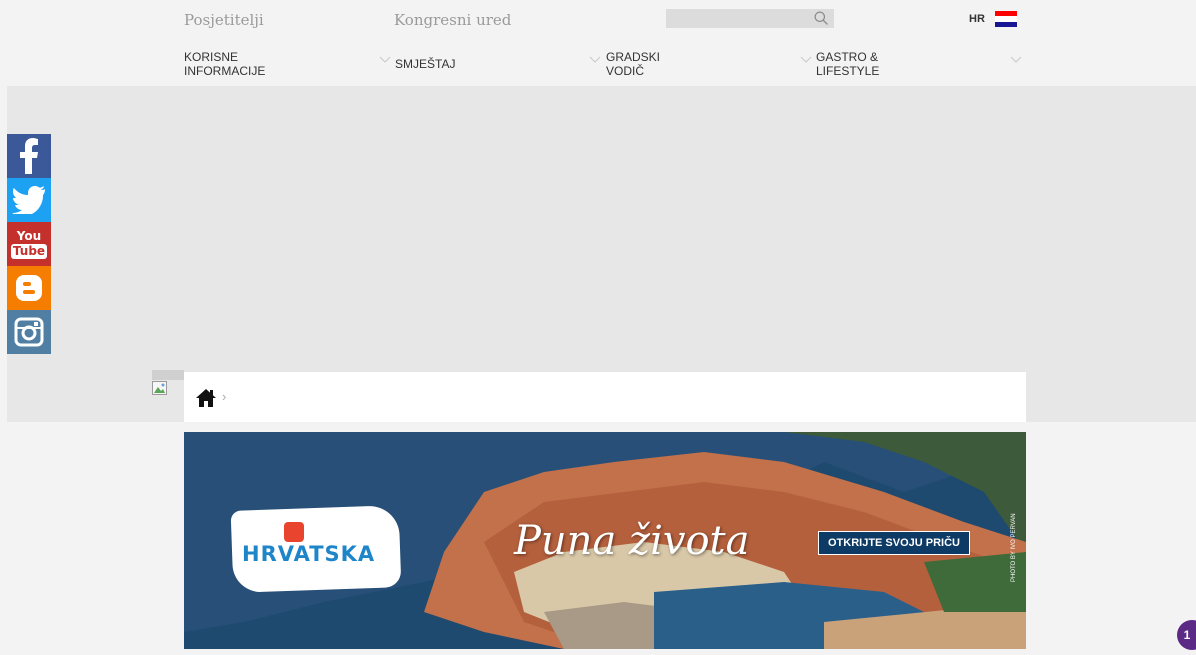 The height and width of the screenshot is (655, 1196). What do you see at coordinates (224, 64) in the screenshot?
I see `nav-useful-info: KORISNE INFORMACIJE` at bounding box center [224, 64].